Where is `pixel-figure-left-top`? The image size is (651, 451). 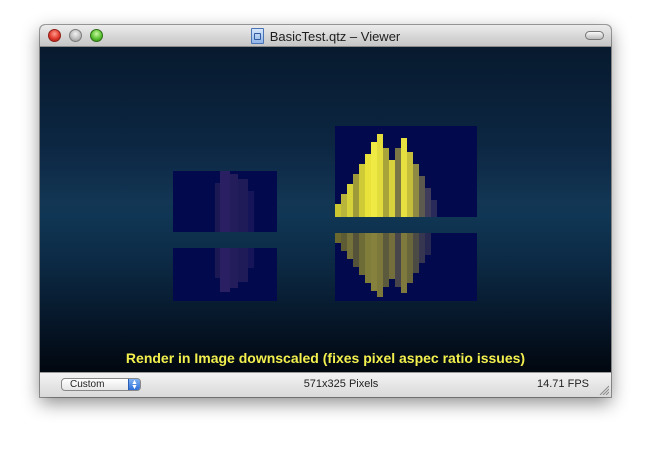
pixel-figure-left-top is located at coordinates (234, 201).